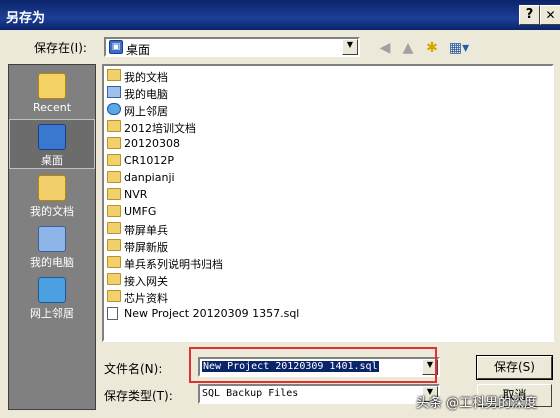 The image size is (560, 418). I want to click on place-my-computer: 我的电脑, so click(52, 247).